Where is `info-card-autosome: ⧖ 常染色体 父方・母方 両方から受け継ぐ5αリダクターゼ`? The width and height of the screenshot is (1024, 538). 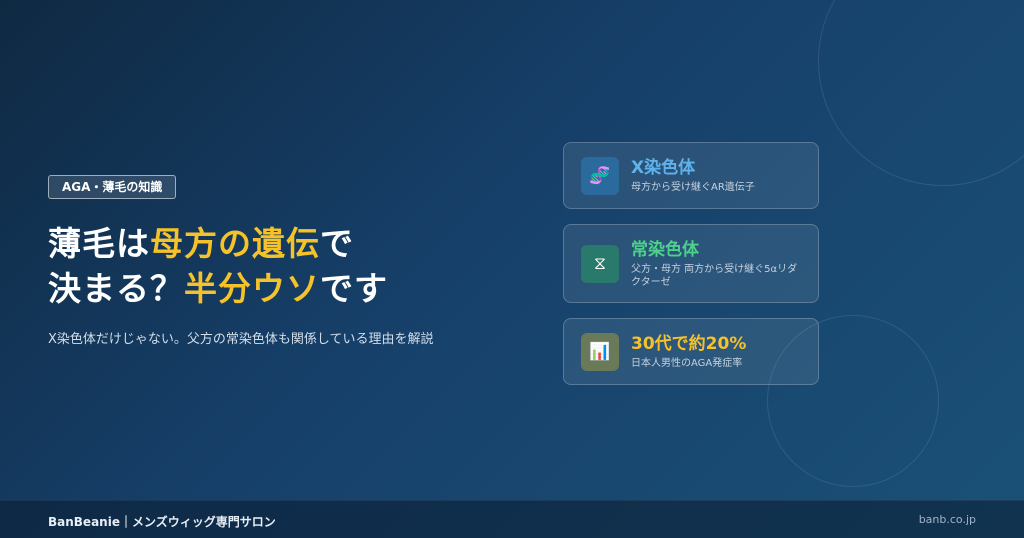 info-card-autosome: ⧖ 常染色体 父方・母方 両方から受け継ぐ5αリダクターゼ is located at coordinates (691, 263).